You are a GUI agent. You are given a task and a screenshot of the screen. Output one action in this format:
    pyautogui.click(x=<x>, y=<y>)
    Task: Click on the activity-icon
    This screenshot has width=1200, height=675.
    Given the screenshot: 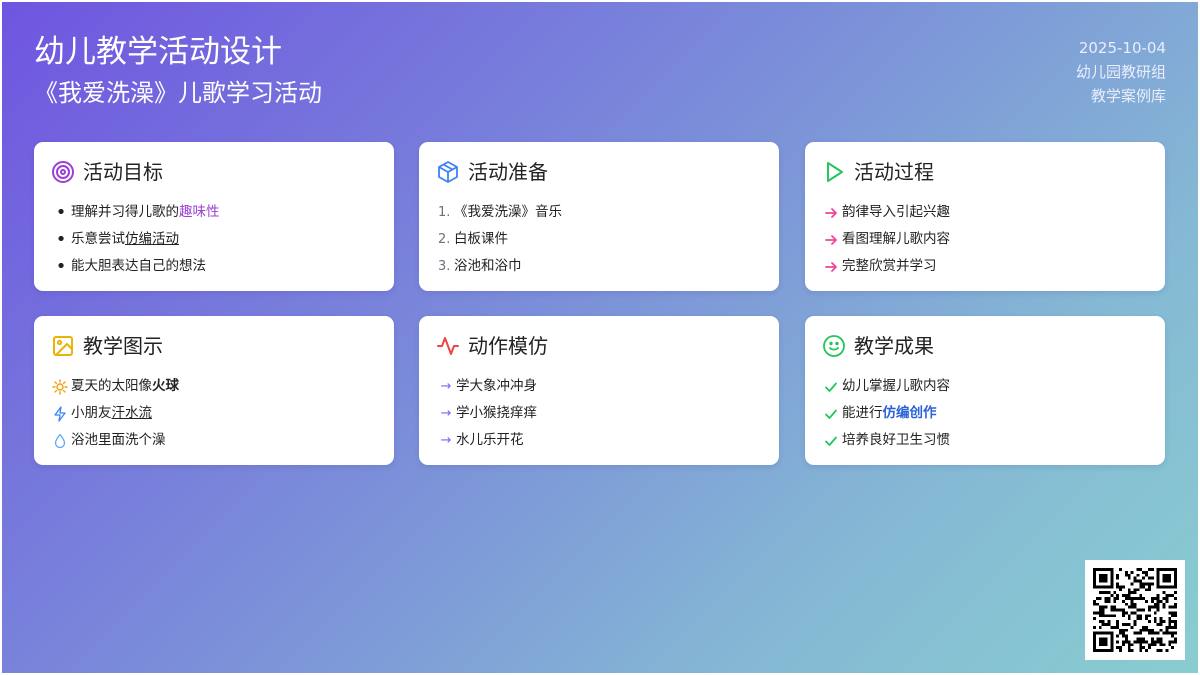 What is the action you would take?
    pyautogui.click(x=448, y=346)
    